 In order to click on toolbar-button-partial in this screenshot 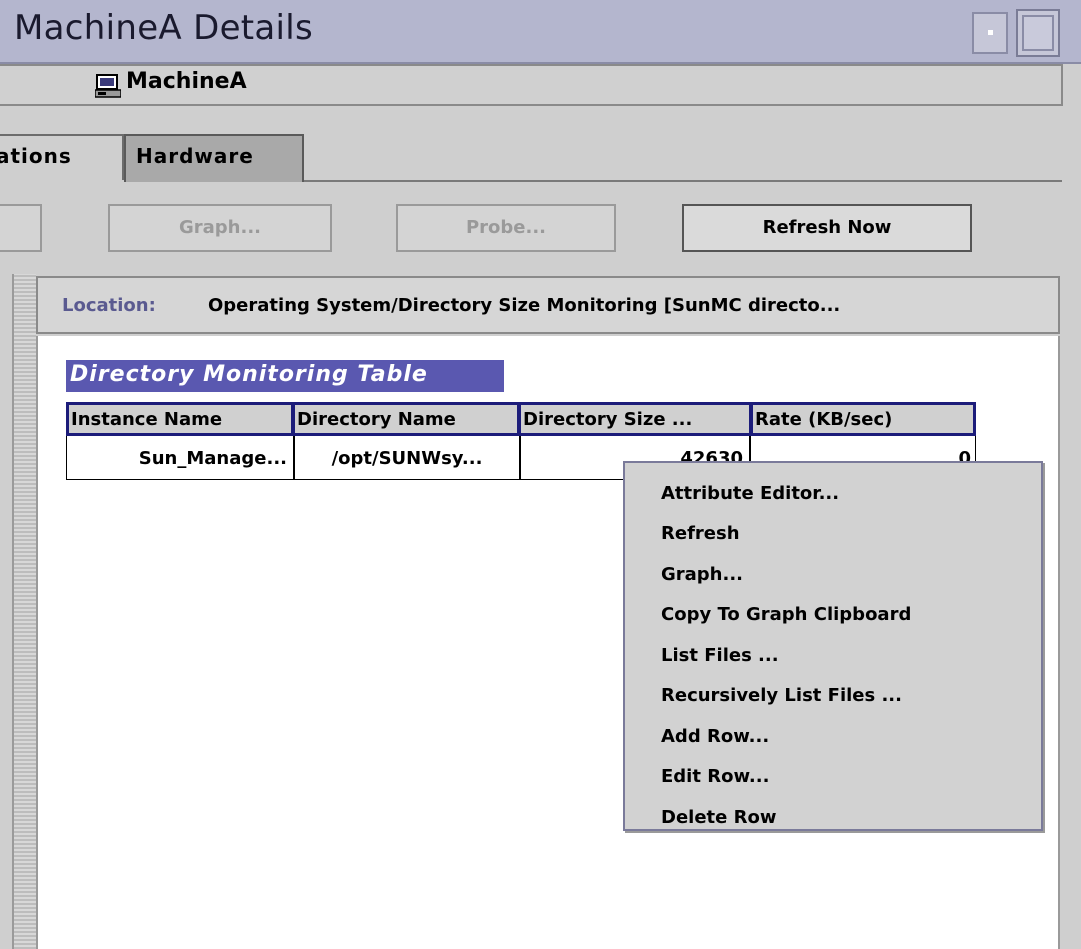, I will do `click(21, 228)`.